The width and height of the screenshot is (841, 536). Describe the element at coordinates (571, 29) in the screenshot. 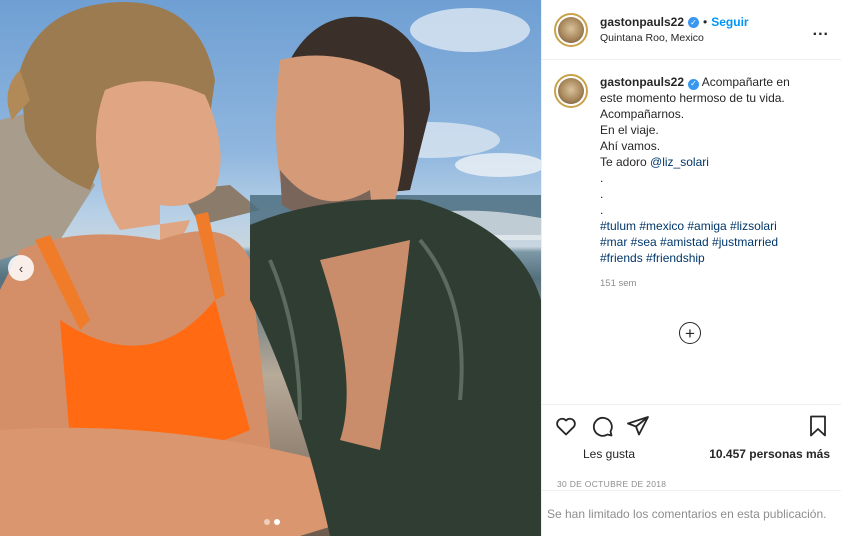

I see `avatar` at that location.